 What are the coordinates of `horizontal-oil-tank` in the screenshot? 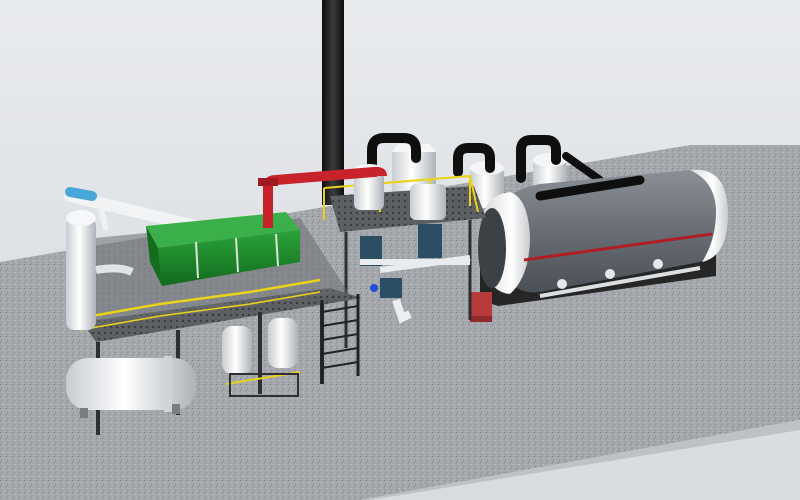 It's located at (131, 387).